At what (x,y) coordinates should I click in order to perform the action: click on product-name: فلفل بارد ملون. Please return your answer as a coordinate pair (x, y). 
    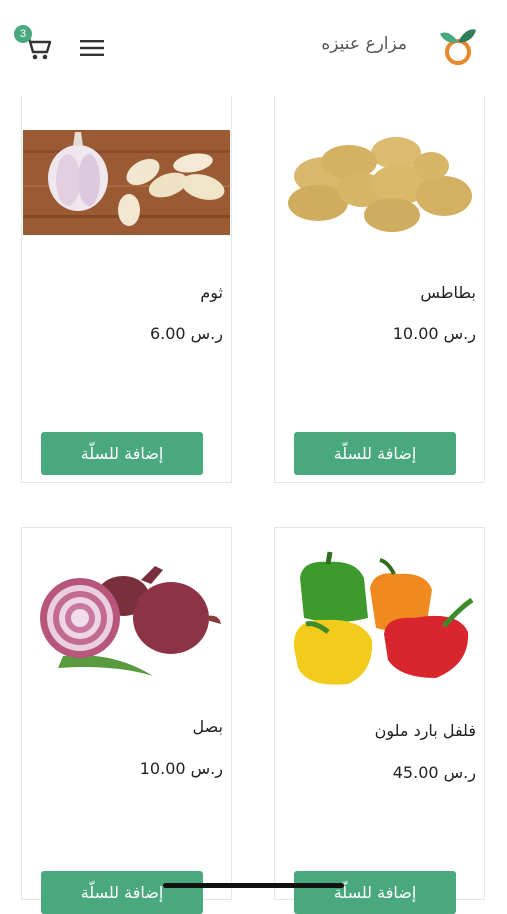
    Looking at the image, I should click on (425, 730).